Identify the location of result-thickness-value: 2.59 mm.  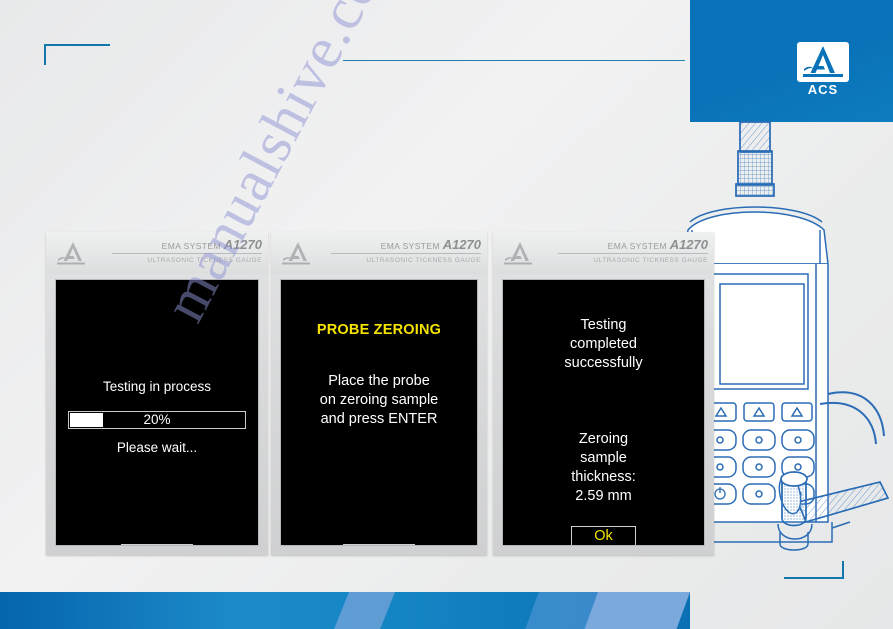
(603, 496).